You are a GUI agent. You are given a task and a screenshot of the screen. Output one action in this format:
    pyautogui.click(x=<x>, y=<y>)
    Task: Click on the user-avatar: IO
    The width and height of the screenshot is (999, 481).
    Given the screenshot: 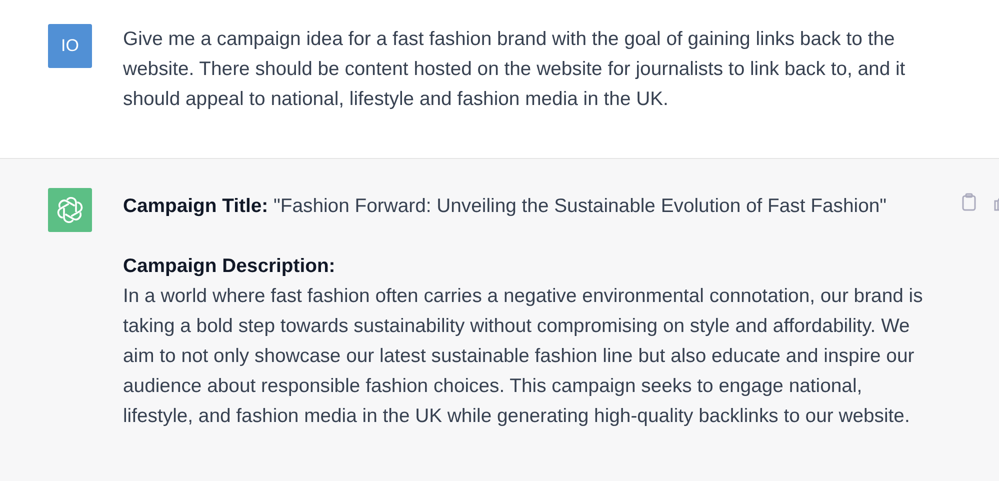 What is the action you would take?
    pyautogui.click(x=70, y=46)
    